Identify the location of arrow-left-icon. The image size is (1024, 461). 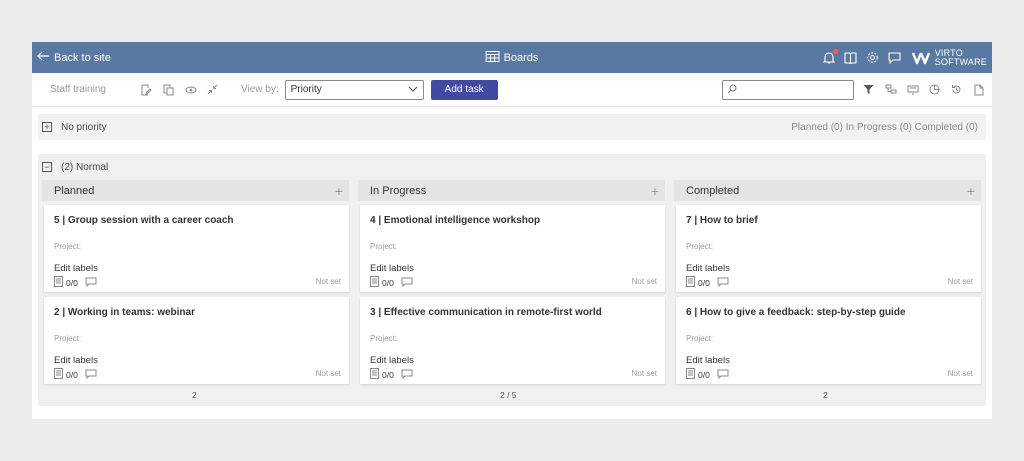
(43, 57).